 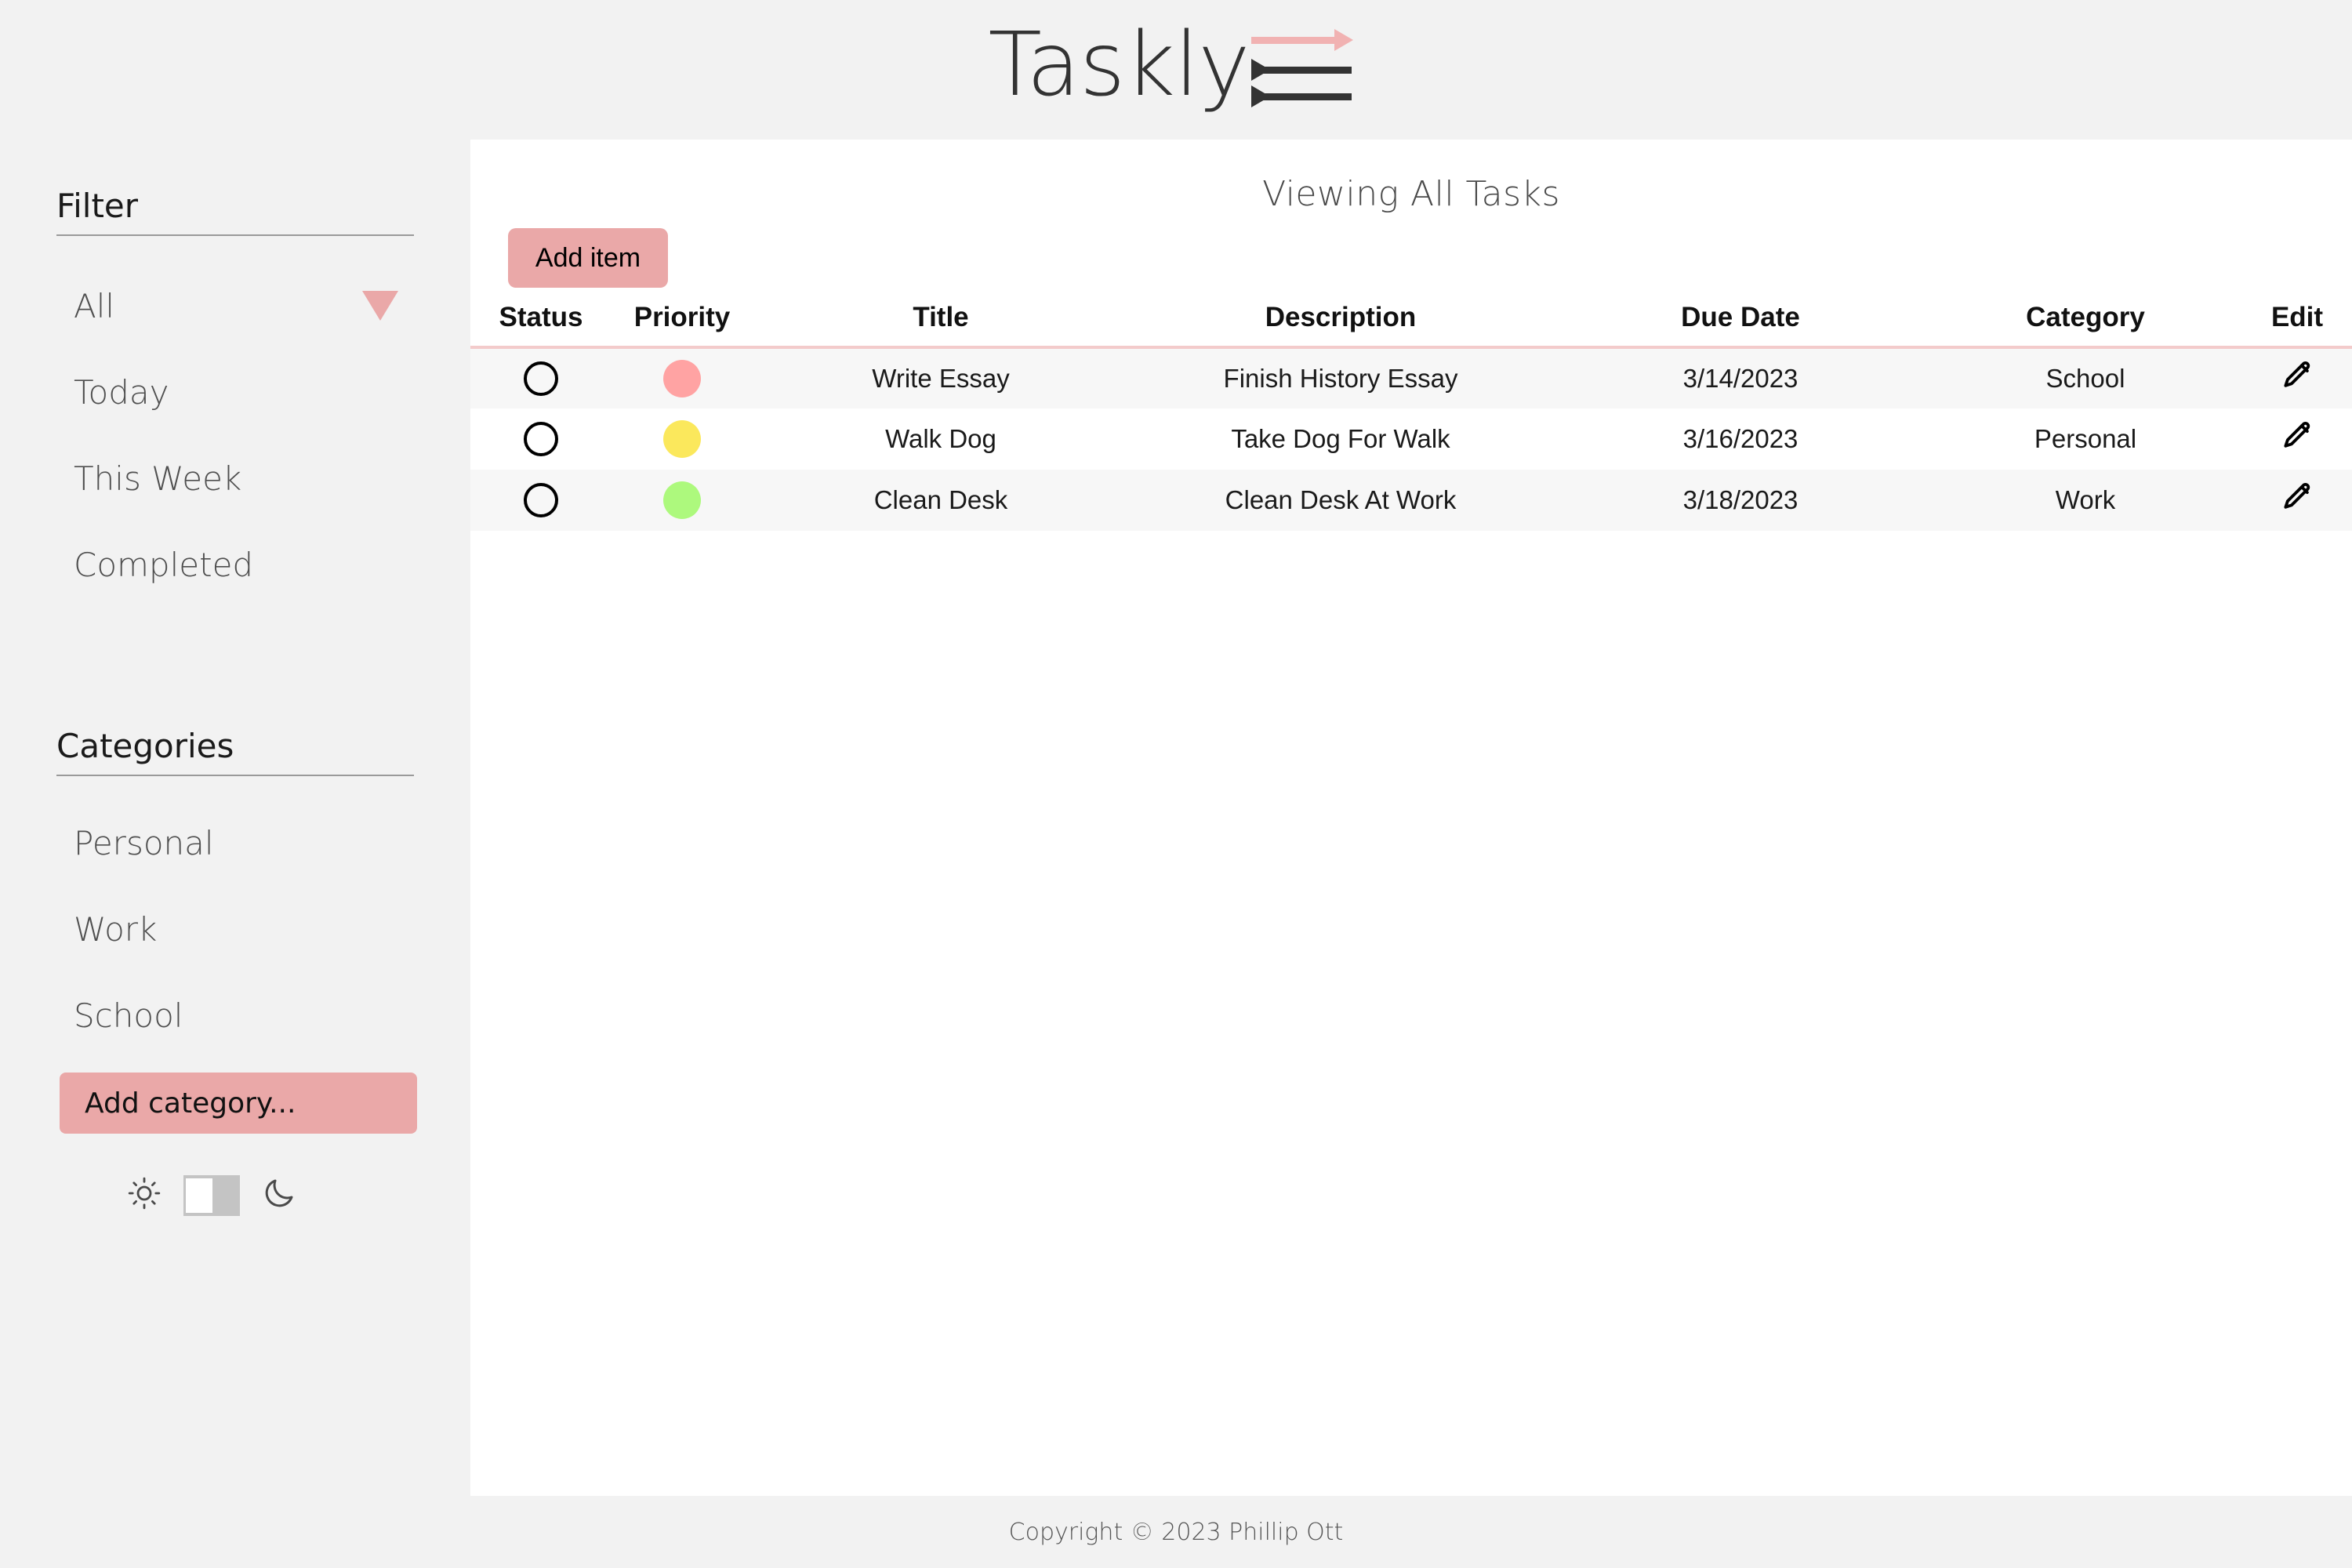 I want to click on filter-label-completed: Completed, so click(x=164, y=564).